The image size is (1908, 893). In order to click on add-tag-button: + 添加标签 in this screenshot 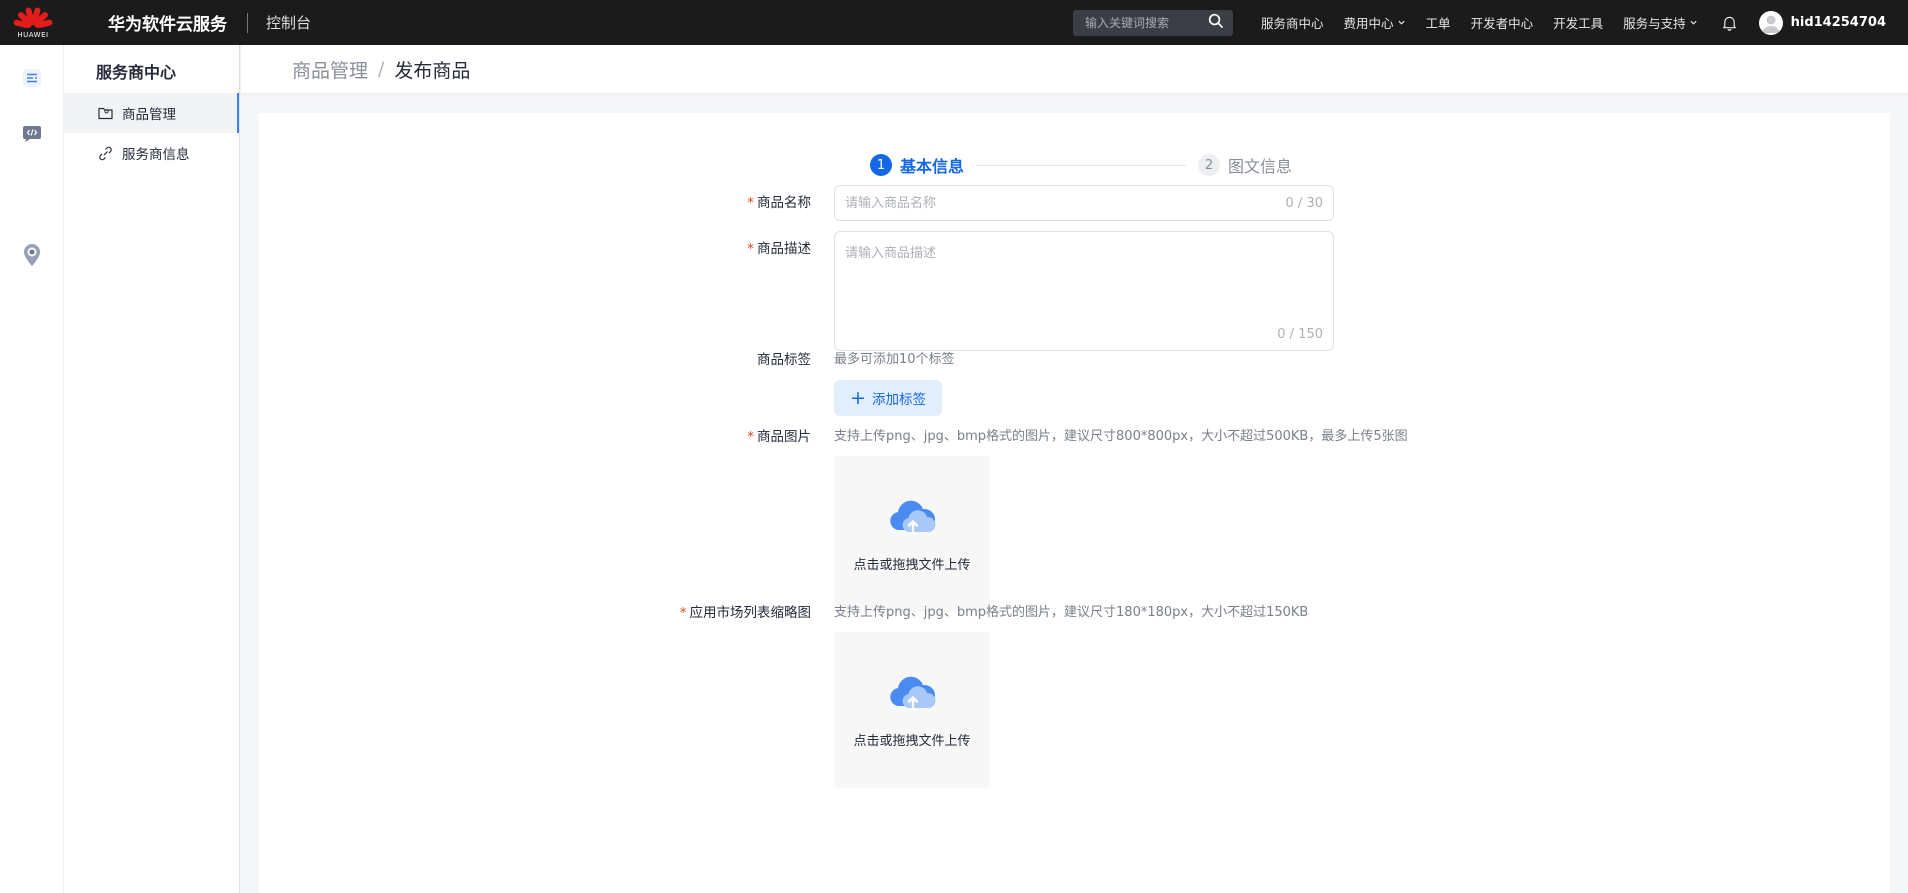, I will do `click(888, 398)`.